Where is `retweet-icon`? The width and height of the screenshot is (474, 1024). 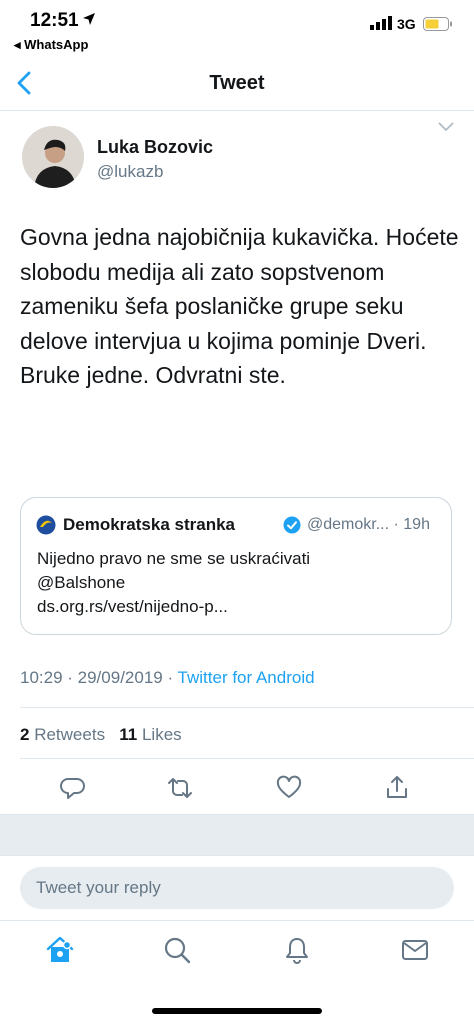 retweet-icon is located at coordinates (180, 788).